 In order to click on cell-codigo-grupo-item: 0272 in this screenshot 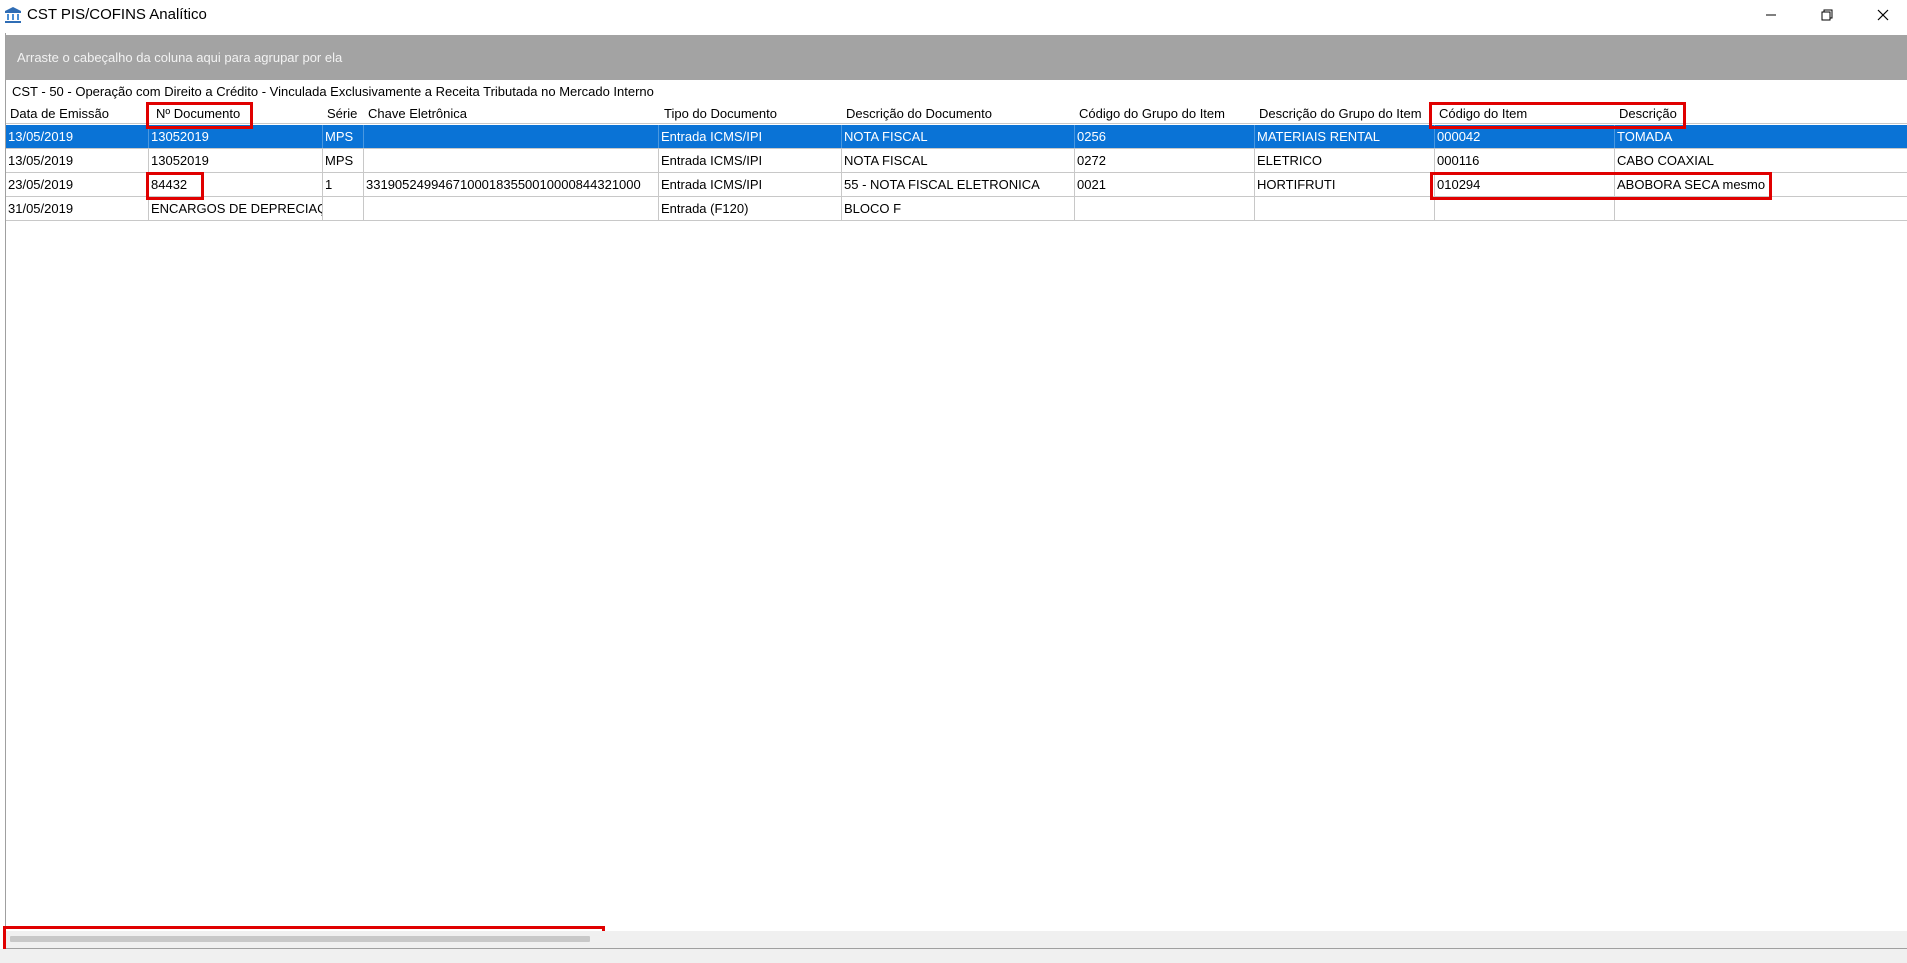, I will do `click(1165, 160)`.